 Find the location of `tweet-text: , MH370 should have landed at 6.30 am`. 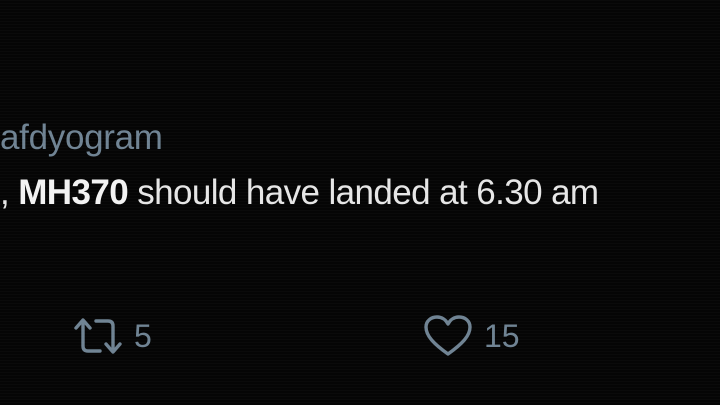

tweet-text: , MH370 should have landed at 6.30 am is located at coordinates (299, 193).